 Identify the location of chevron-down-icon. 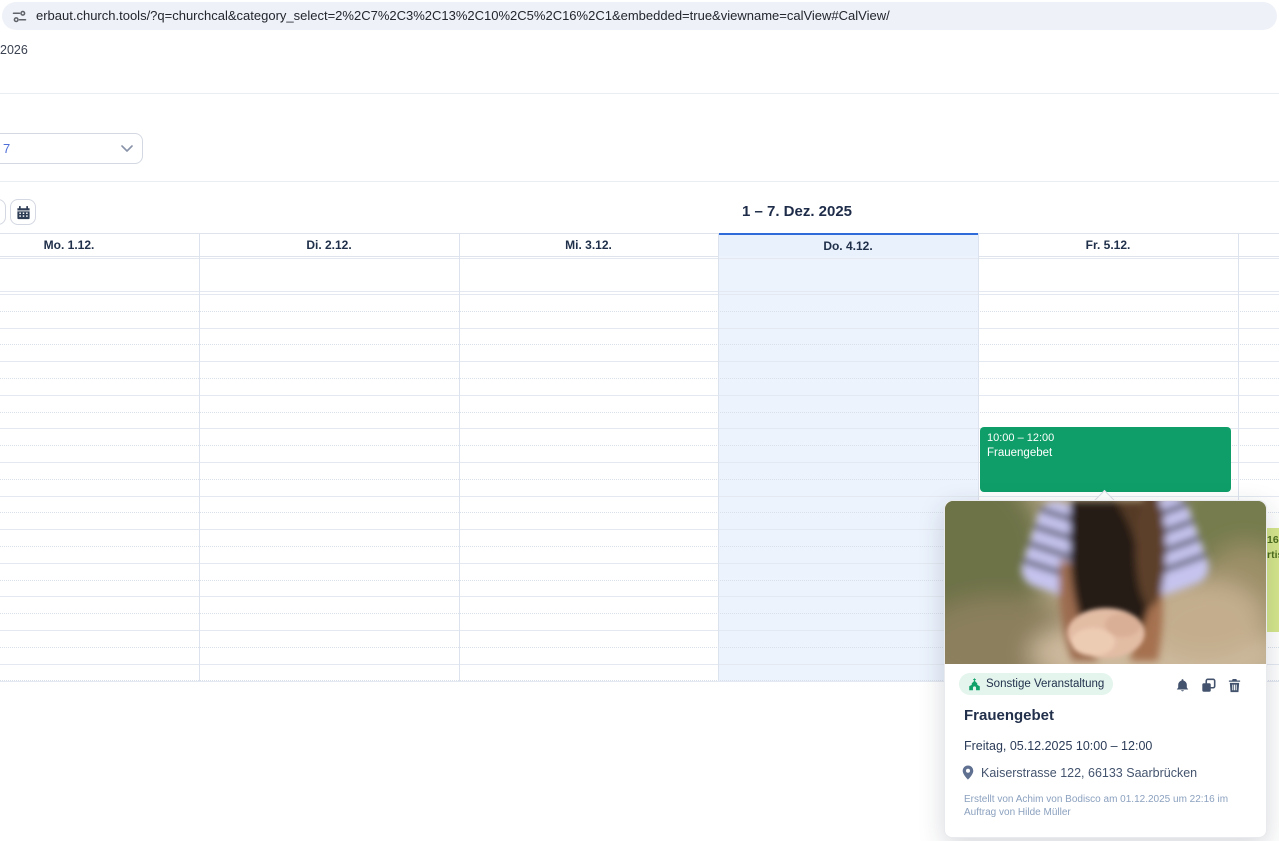
(127, 148).